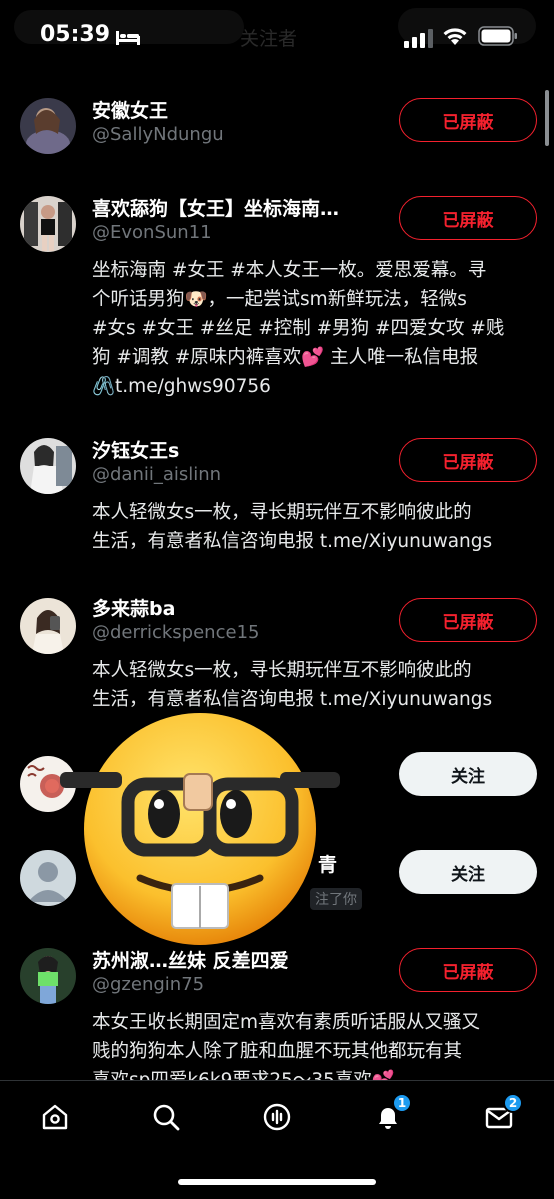 The height and width of the screenshot is (1199, 554). I want to click on tab-notifications: 1, so click(390, 1115).